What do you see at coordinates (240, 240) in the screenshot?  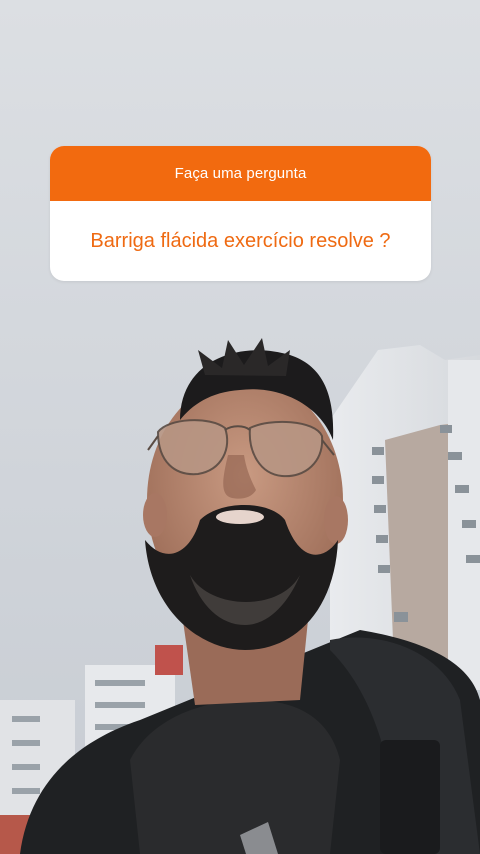 I see `question-sticker-text: Barriga flácida exercício resolve ?` at bounding box center [240, 240].